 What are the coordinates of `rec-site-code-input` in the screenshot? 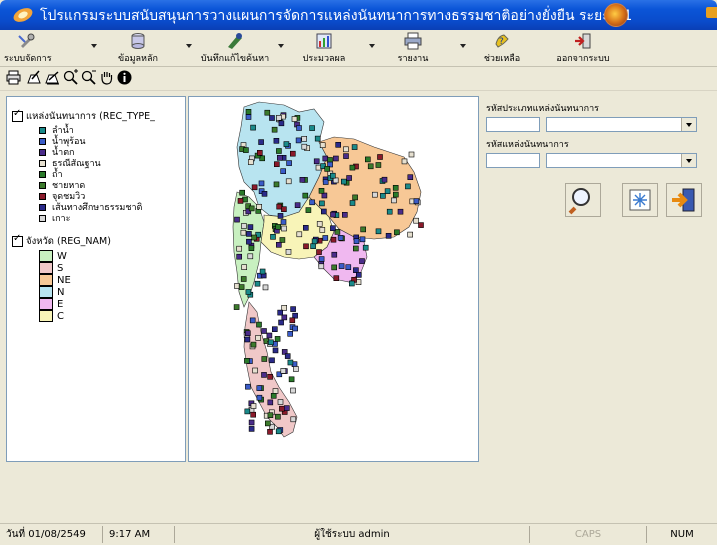 It's located at (513, 160).